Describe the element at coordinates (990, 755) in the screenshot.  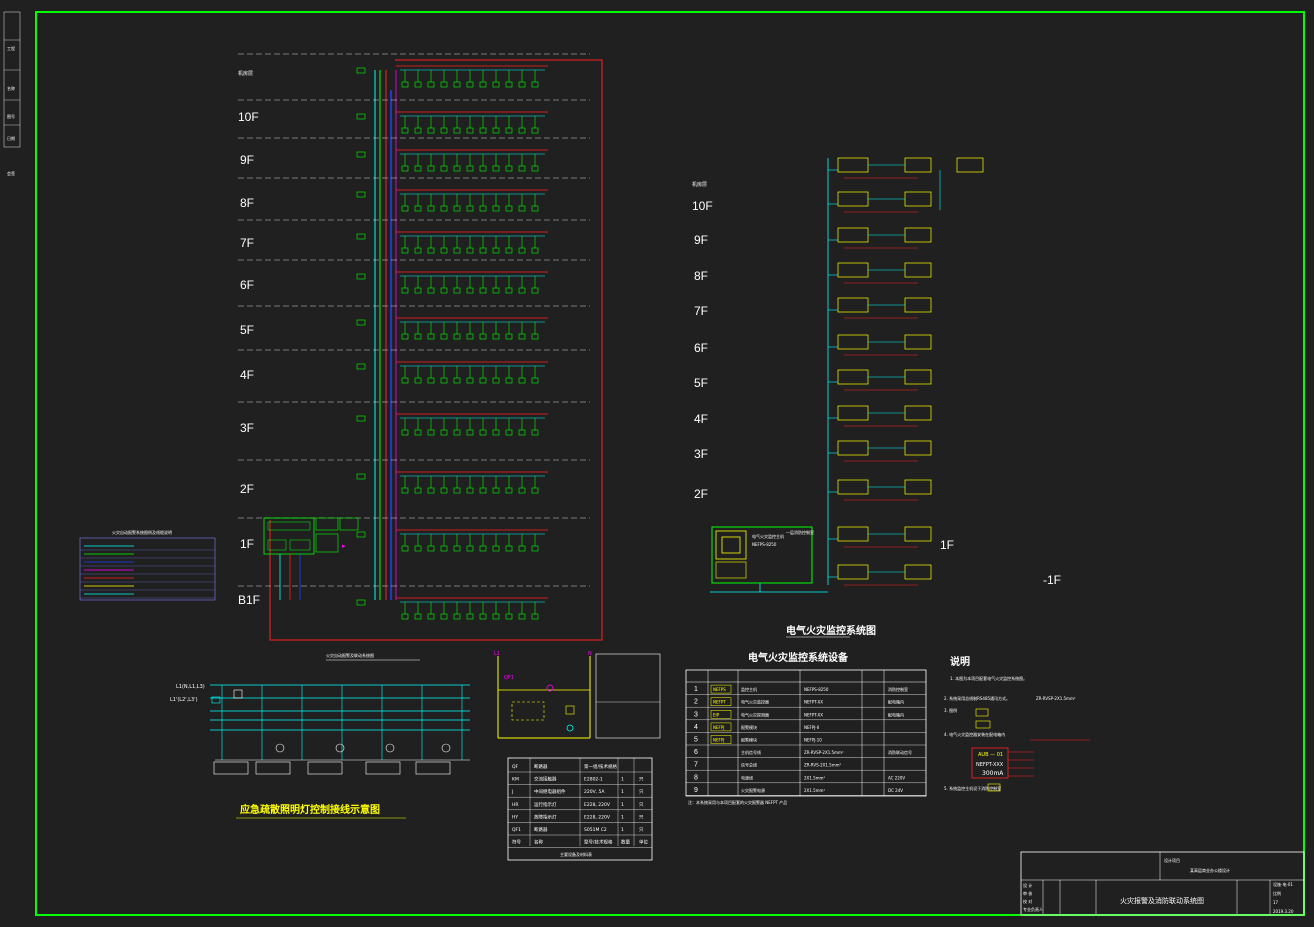
I see `notes-aub: AUB — 01` at that location.